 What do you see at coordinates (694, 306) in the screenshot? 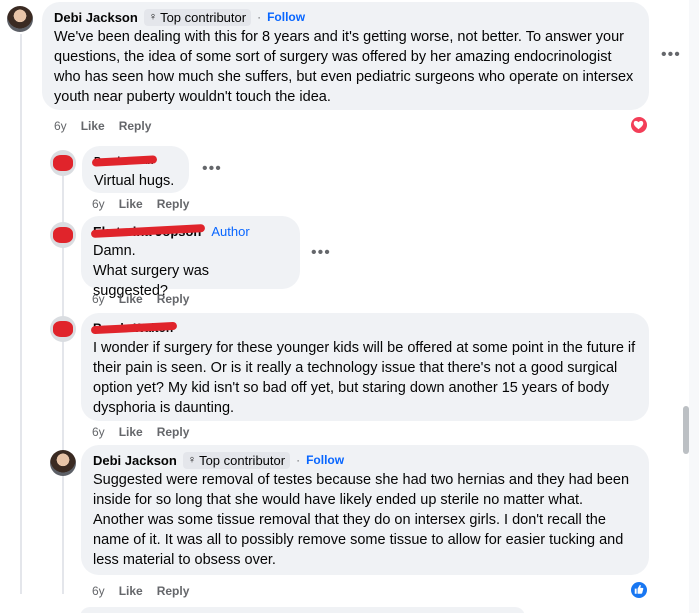
I see `scroll-track` at bounding box center [694, 306].